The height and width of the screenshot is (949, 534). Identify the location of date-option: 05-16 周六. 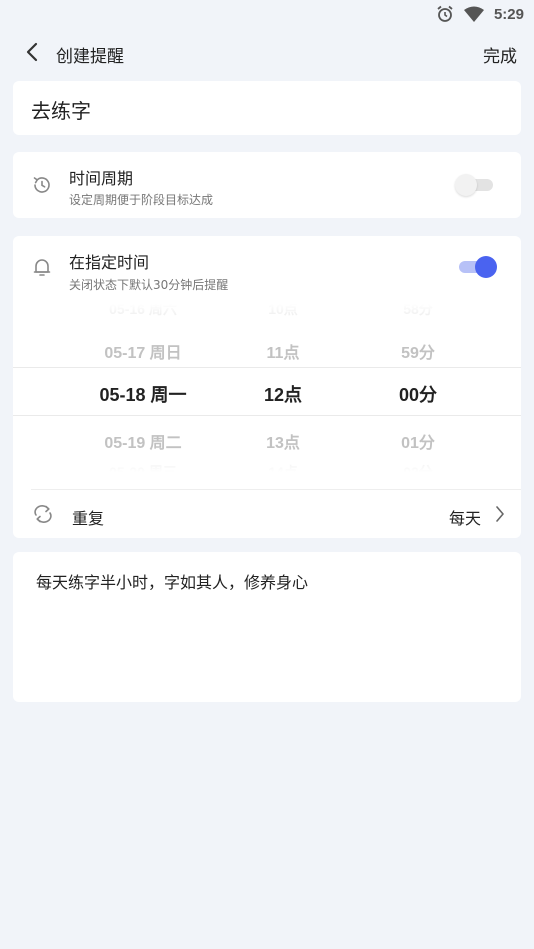
(143, 311).